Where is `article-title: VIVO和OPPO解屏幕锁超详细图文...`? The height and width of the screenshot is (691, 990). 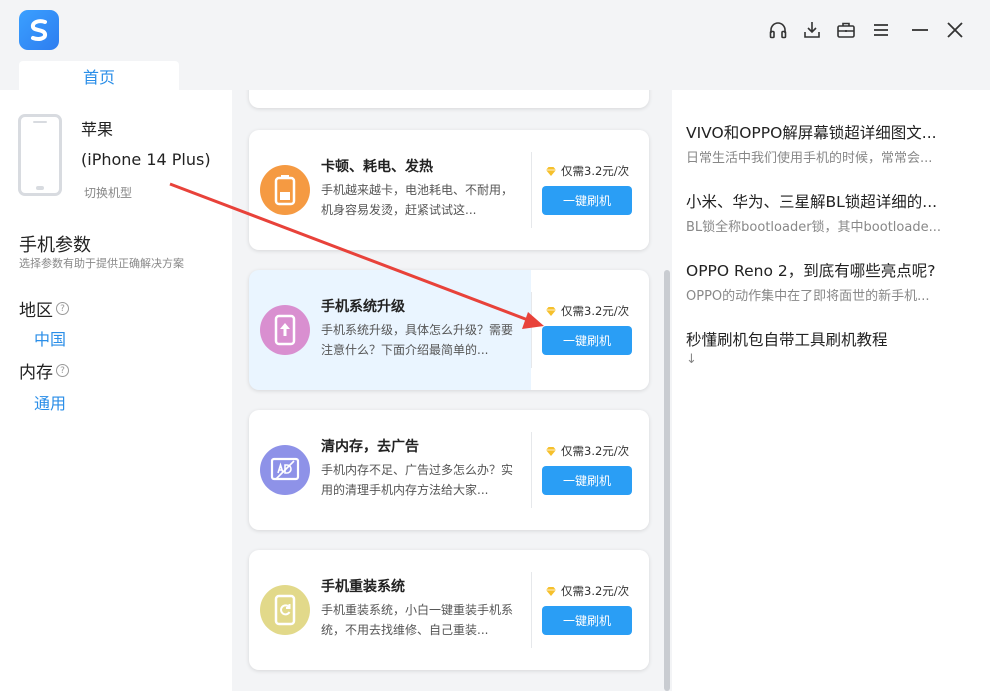
article-title: VIVO和OPPO解屏幕锁超详细图文... is located at coordinates (811, 132).